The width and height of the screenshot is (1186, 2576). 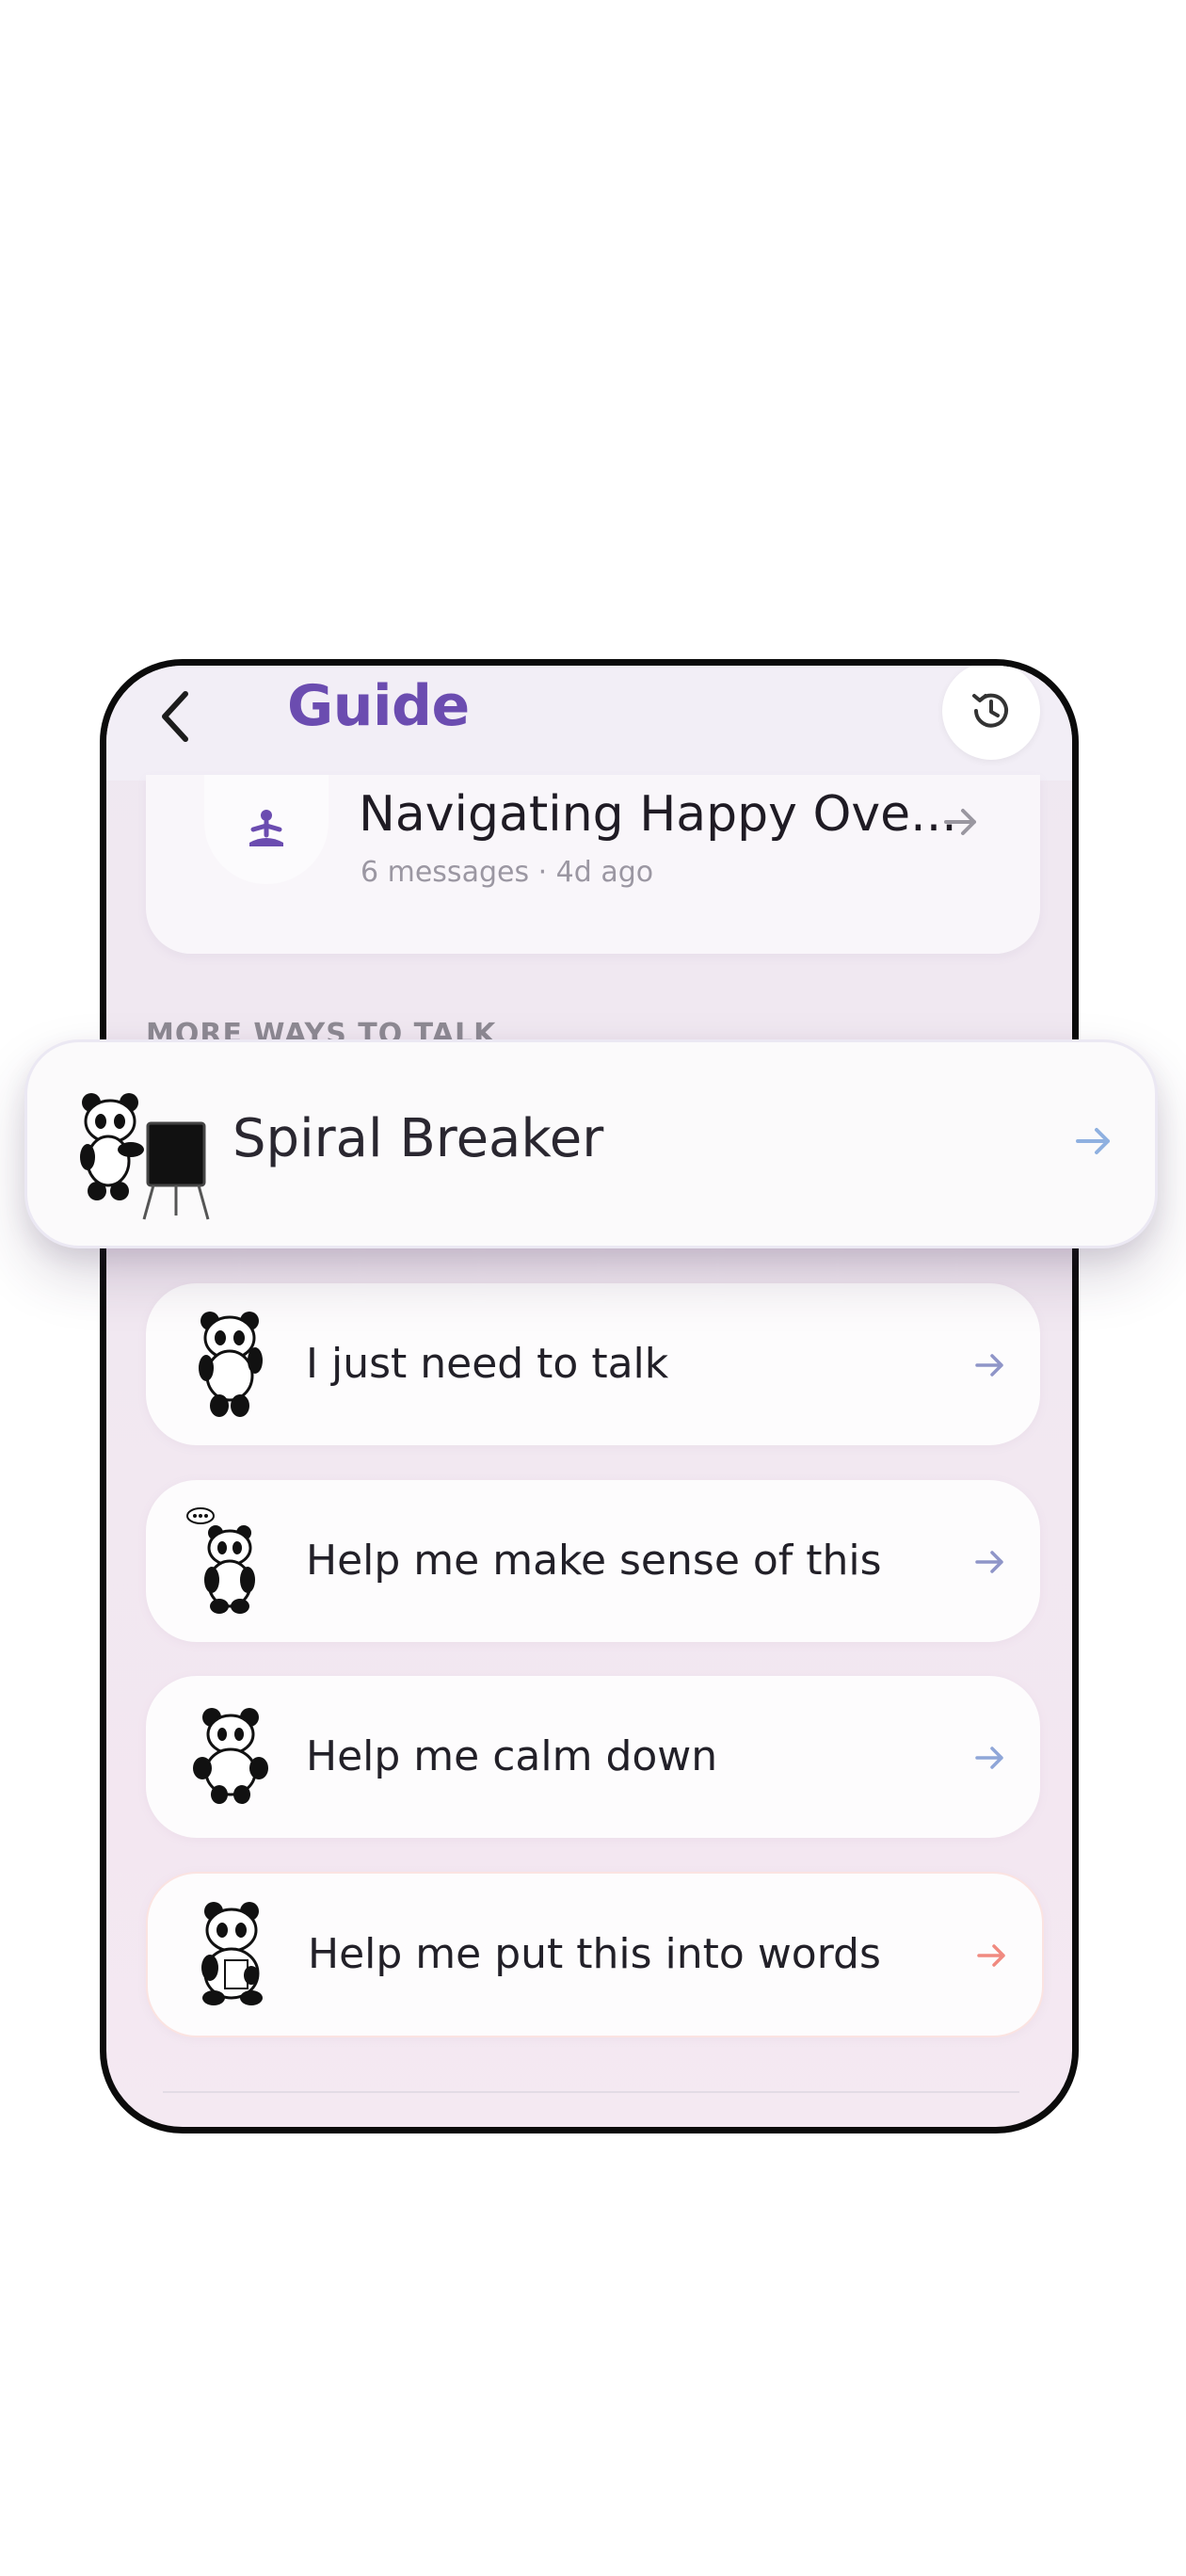 What do you see at coordinates (512, 1756) in the screenshot?
I see `option-label: Help me calm down` at bounding box center [512, 1756].